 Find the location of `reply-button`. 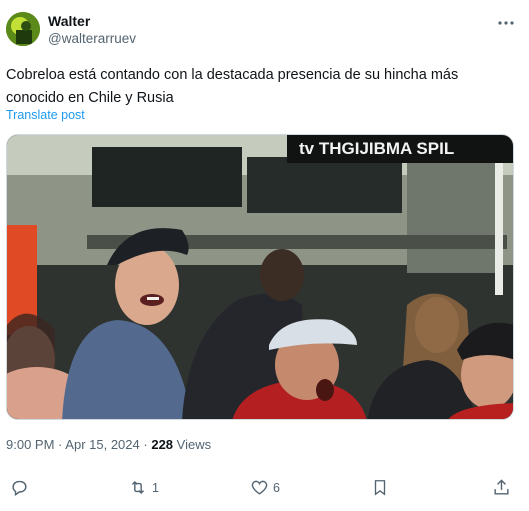

reply-button is located at coordinates (21, 487).